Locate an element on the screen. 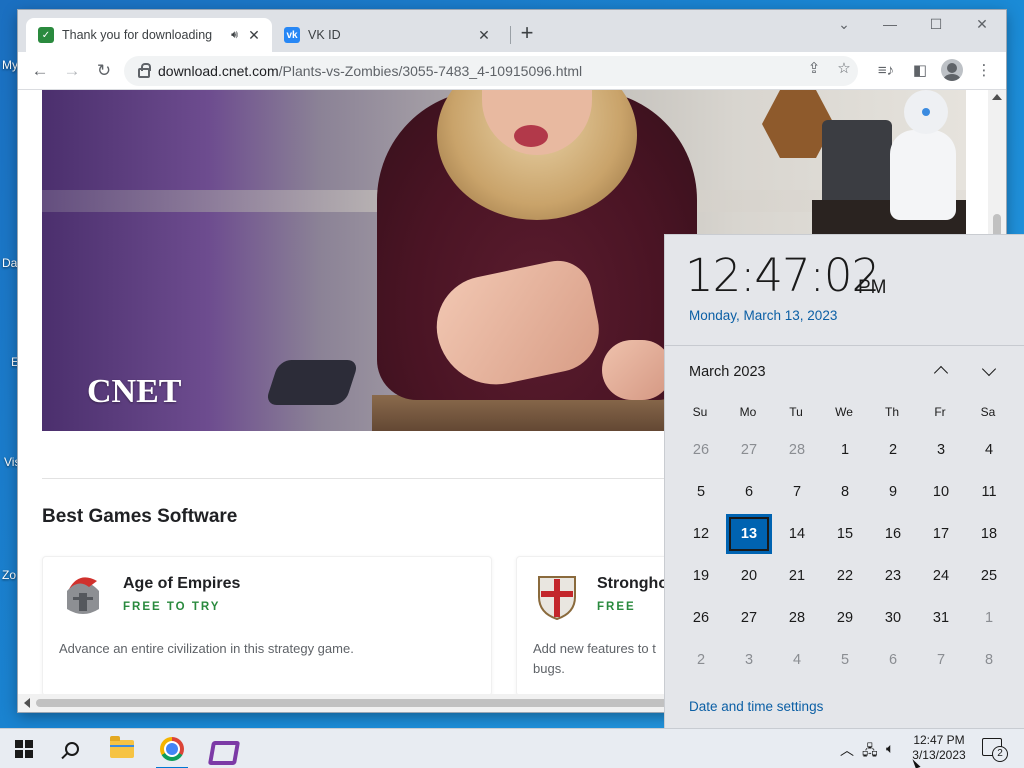  full-date-link: Monday, March 13, 2023 is located at coordinates (763, 315).